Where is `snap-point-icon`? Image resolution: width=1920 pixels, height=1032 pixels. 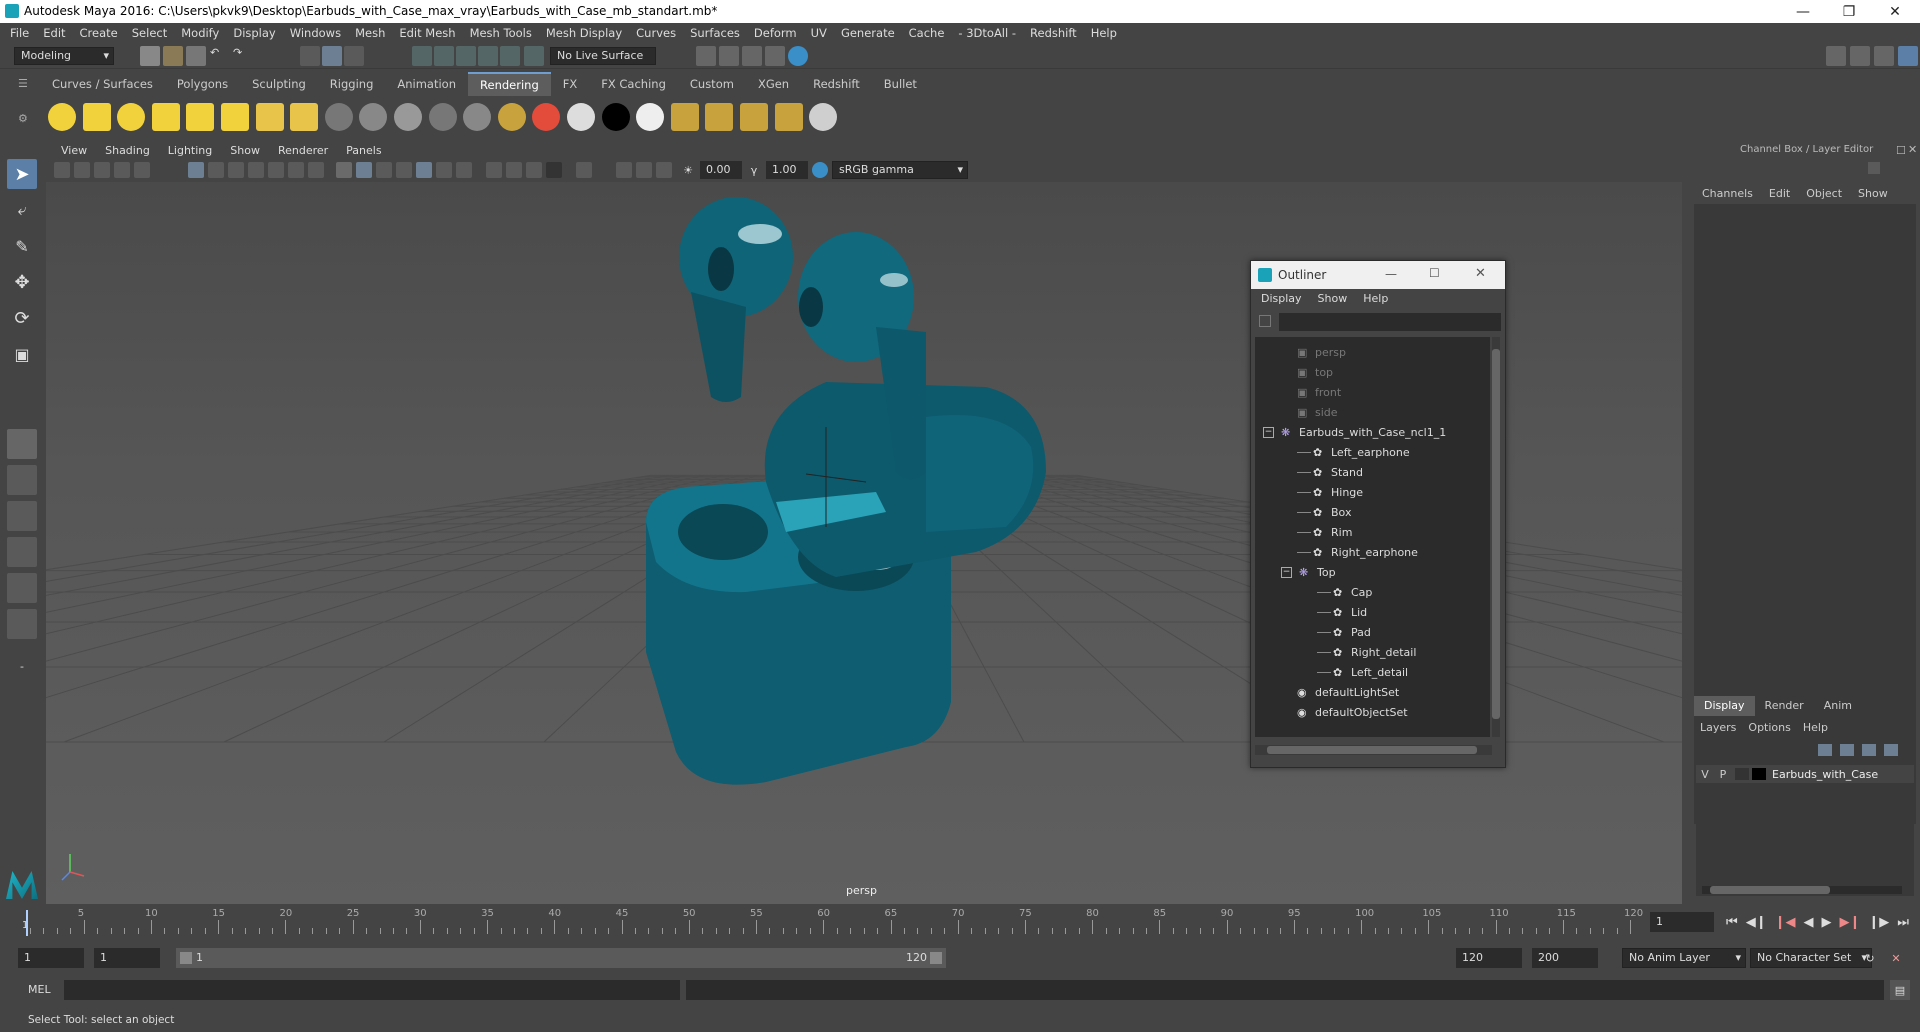
snap-point-icon is located at coordinates (466, 56).